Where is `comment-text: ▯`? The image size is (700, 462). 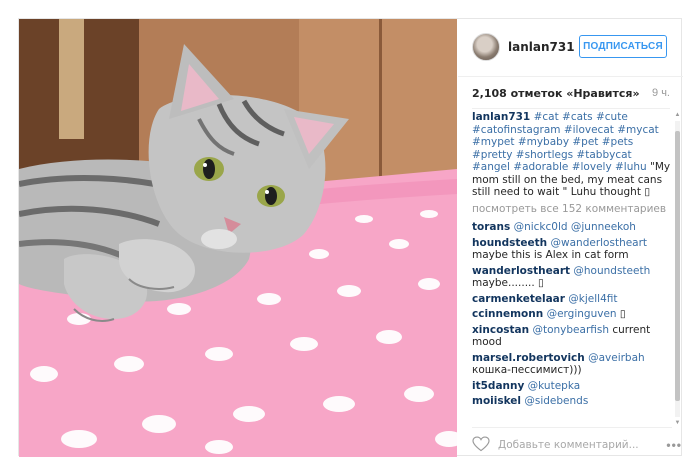 comment-text: ▯ is located at coordinates (621, 314).